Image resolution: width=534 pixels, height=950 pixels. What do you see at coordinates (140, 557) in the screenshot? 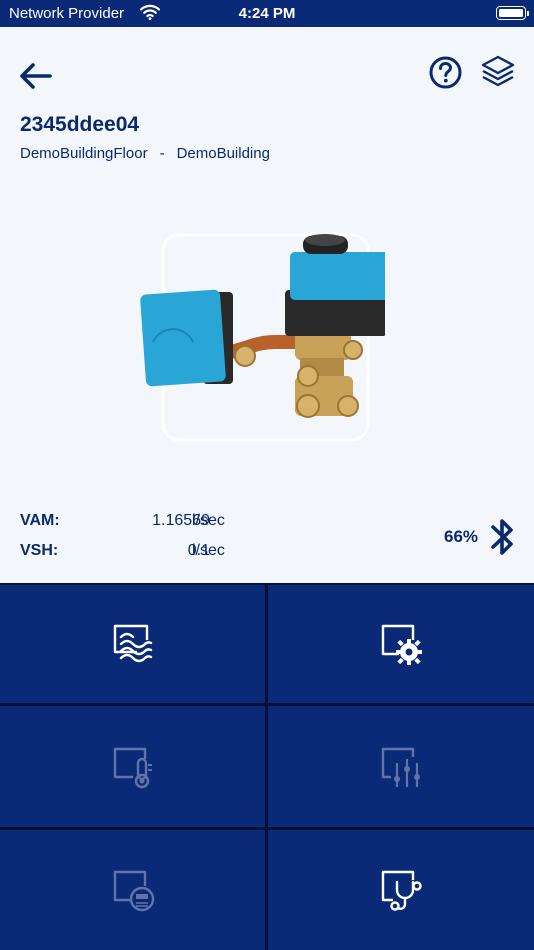
I see `reading-row: VSH: 0.1 l/sec` at bounding box center [140, 557].